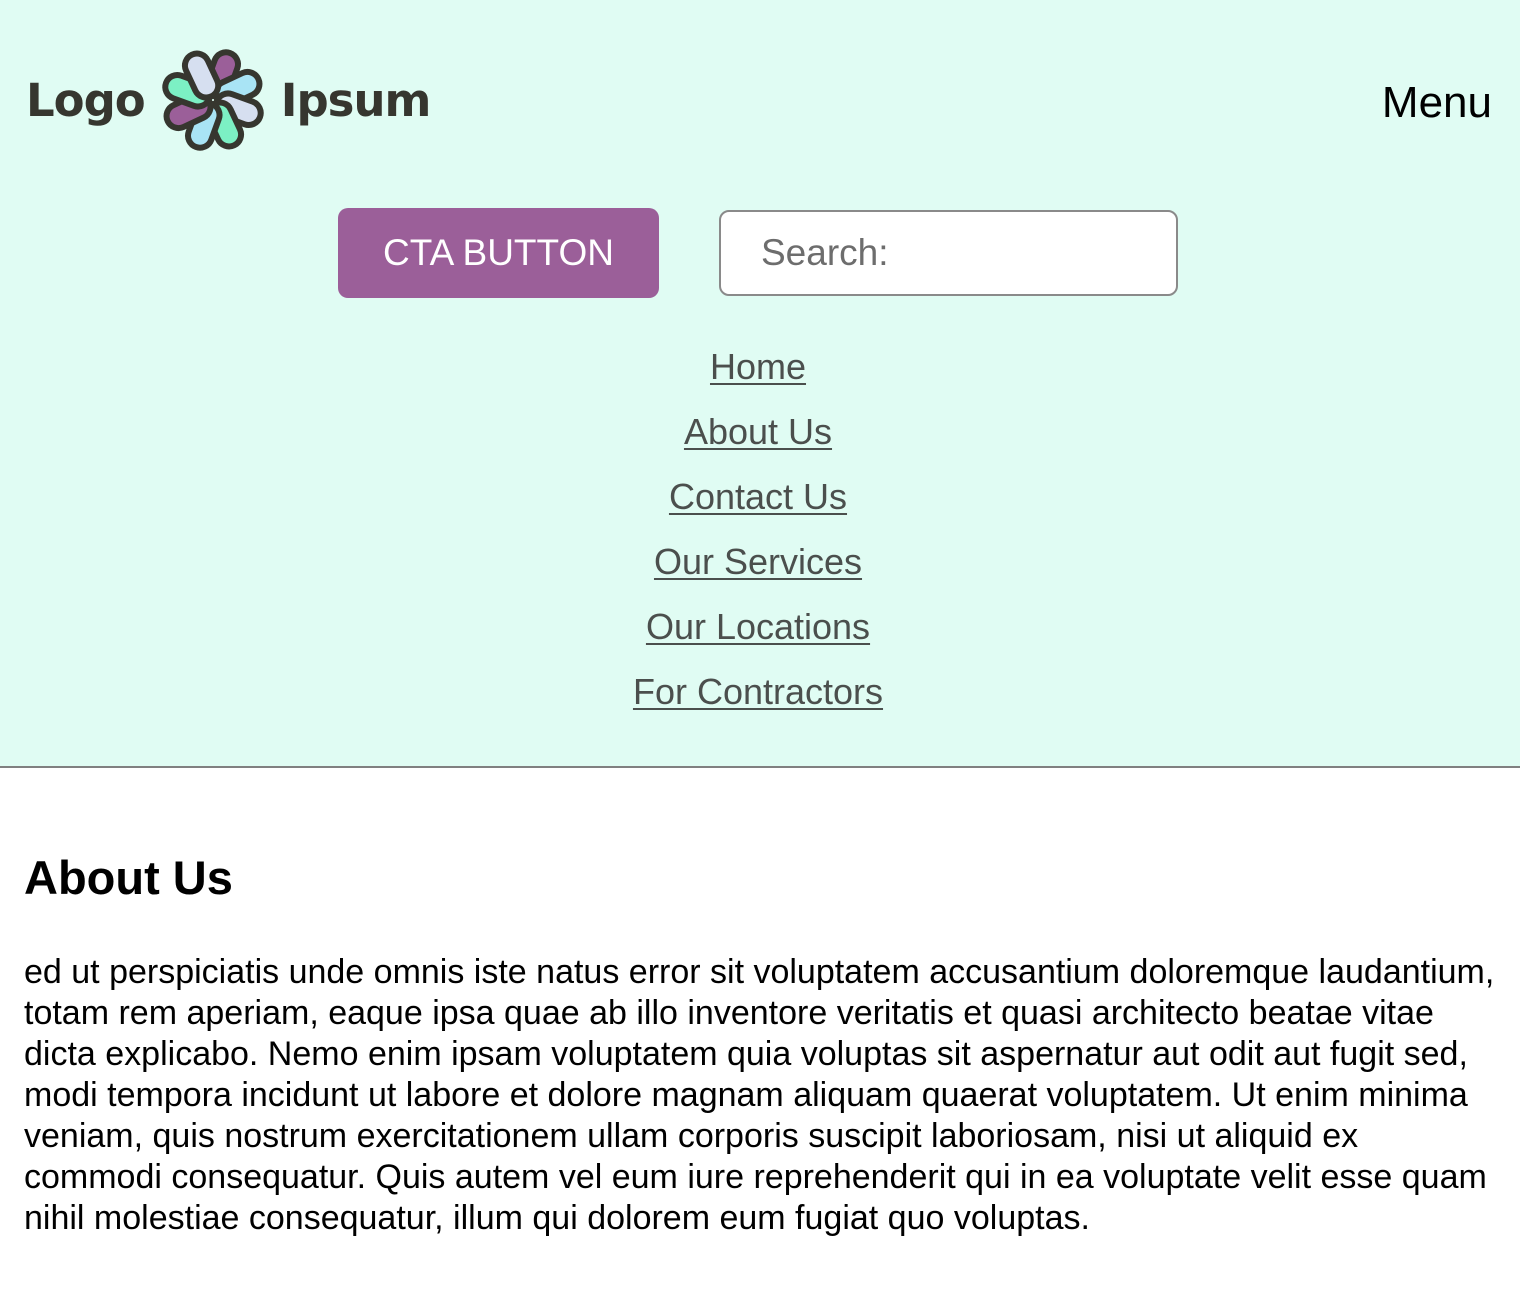 Image resolution: width=1520 pixels, height=1298 pixels. I want to click on flower-pinwheel-logo-icon, so click(213, 100).